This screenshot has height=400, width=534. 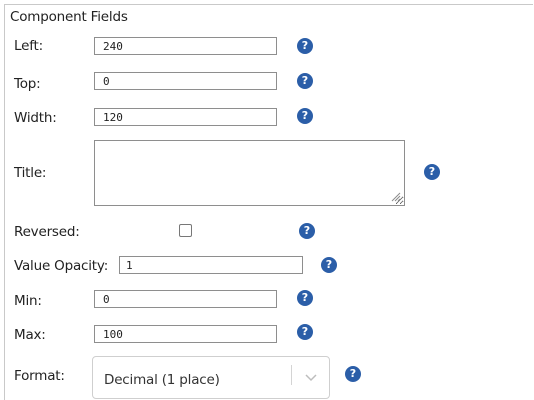 I want to click on top-help-icon: ?, so click(x=305, y=81).